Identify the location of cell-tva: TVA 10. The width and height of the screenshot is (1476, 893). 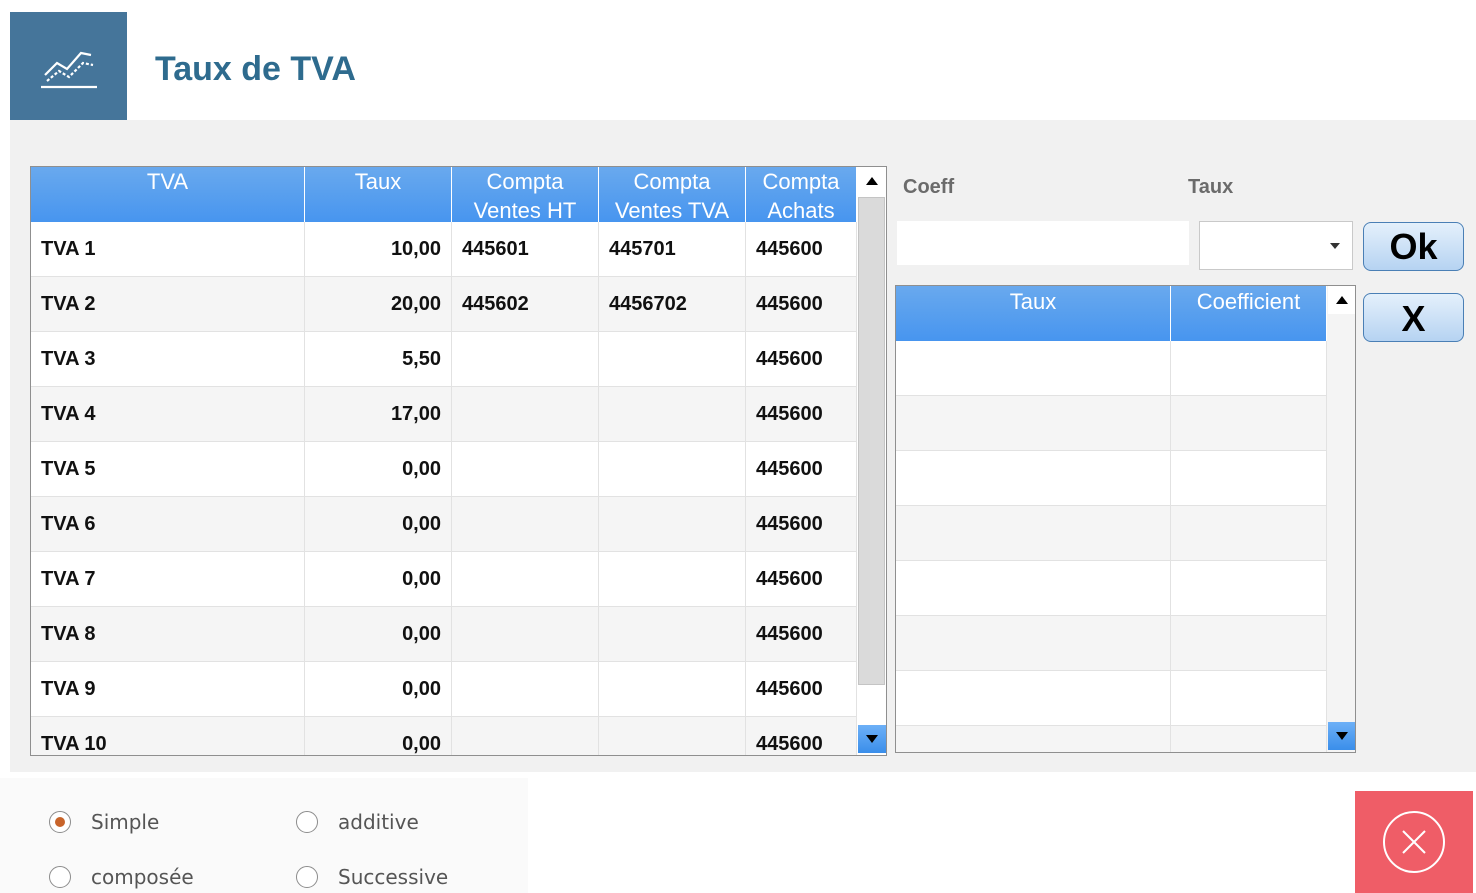
(168, 736).